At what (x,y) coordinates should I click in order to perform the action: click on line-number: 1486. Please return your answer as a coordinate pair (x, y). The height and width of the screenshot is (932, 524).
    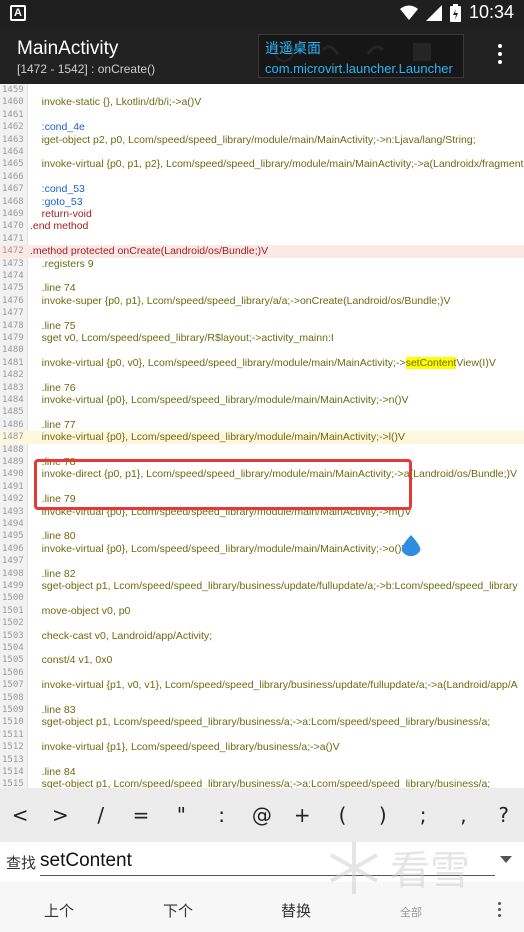
    Looking at the image, I should click on (13, 424).